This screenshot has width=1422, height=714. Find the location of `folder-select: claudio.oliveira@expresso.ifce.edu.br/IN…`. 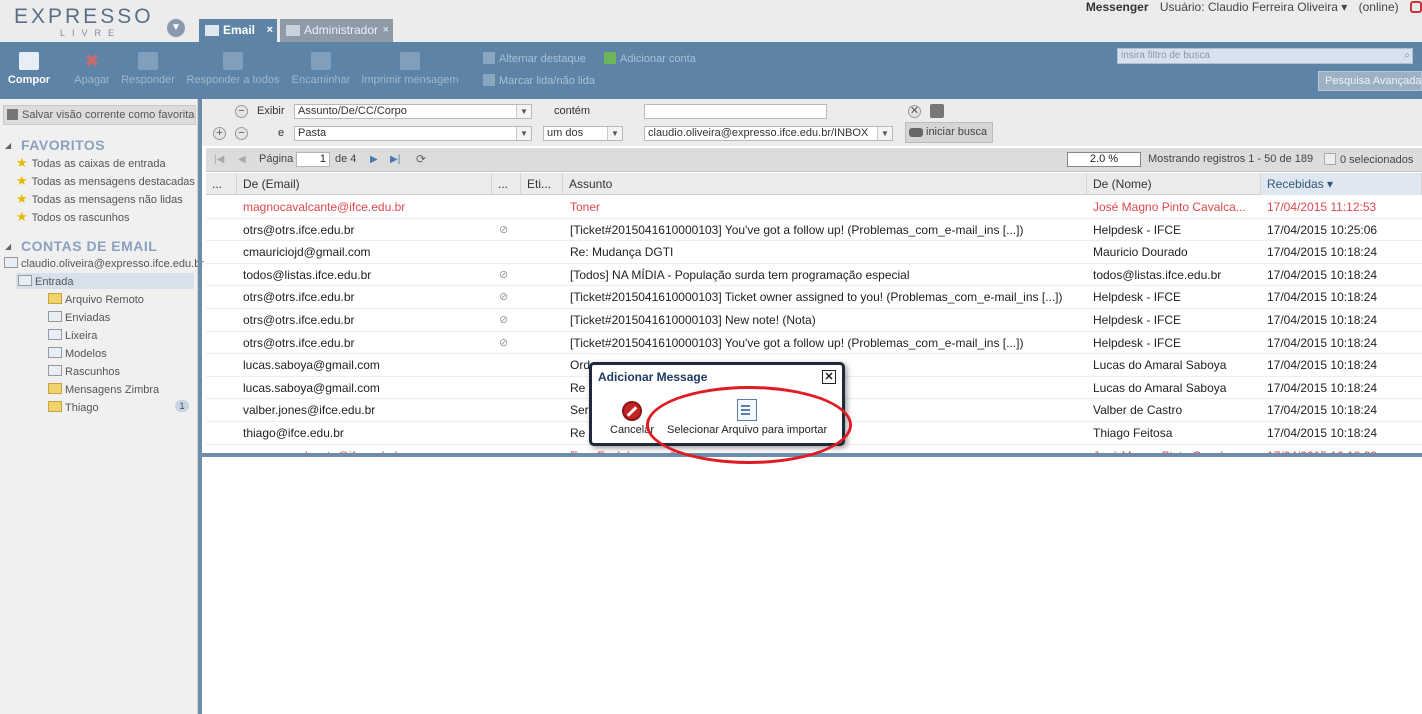

folder-select: claudio.oliveira@expresso.ifce.edu.br/IN… is located at coordinates (768, 133).